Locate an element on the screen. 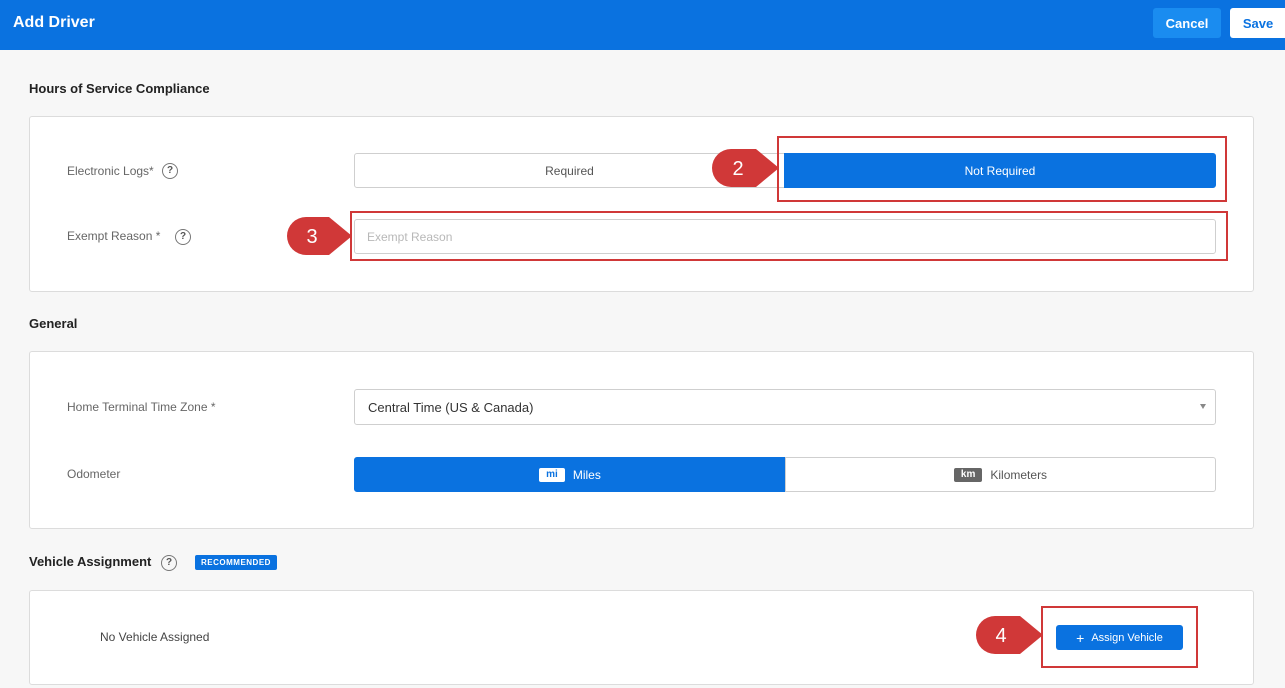 The width and height of the screenshot is (1285, 688). callout-number-step3: 3 is located at coordinates (311, 237).